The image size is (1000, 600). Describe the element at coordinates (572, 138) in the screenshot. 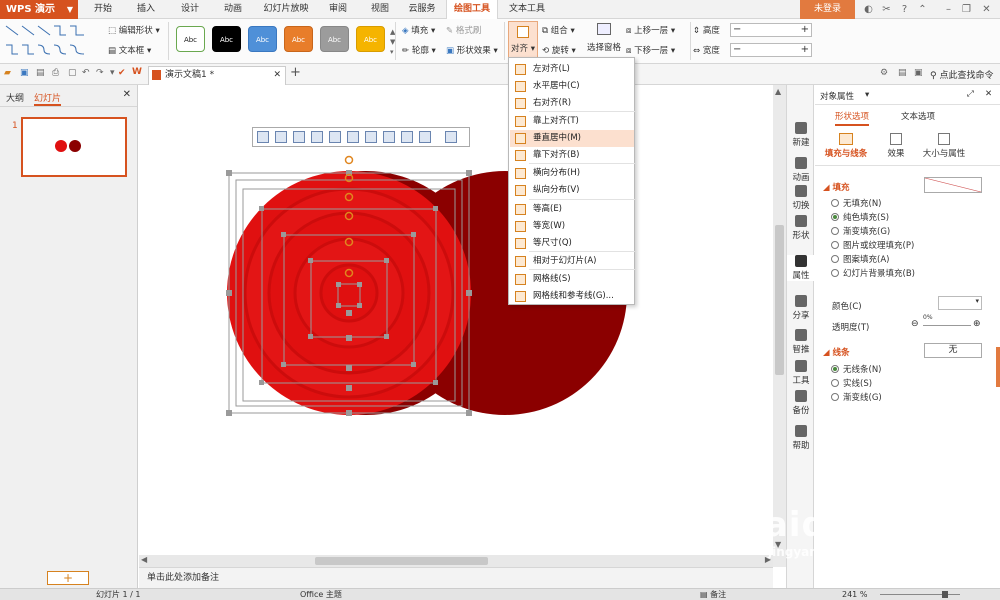

I see `menu-item-align-middle: 垂直居中(M)` at that location.